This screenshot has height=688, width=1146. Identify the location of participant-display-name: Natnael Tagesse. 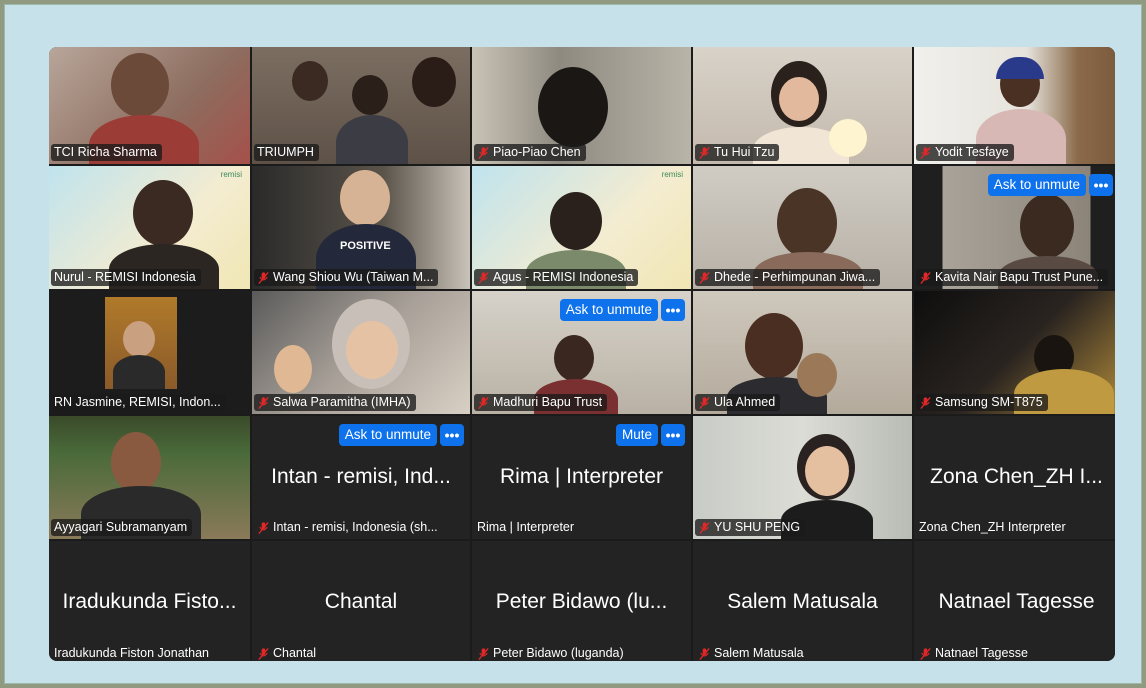
(1016, 601).